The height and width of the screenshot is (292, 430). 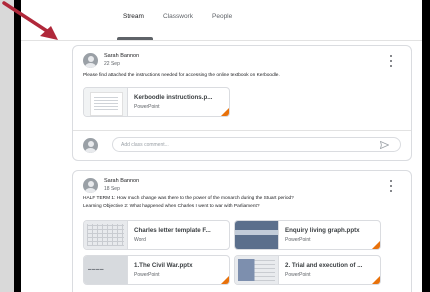 What do you see at coordinates (242, 130) in the screenshot?
I see `divider` at bounding box center [242, 130].